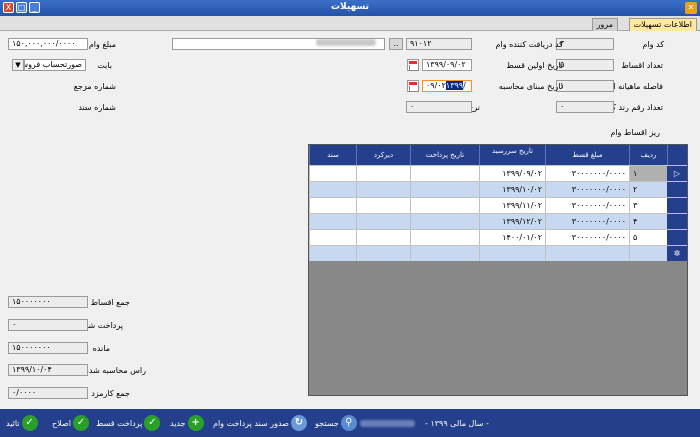  Describe the element at coordinates (677, 173) in the screenshot. I see `current-row-arrow-icon: ▷` at that location.